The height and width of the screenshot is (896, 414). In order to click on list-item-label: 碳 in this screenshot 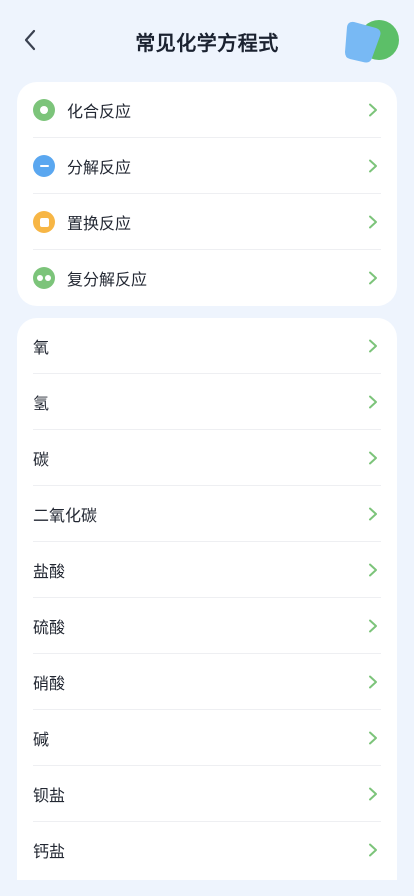, I will do `click(41, 459)`.